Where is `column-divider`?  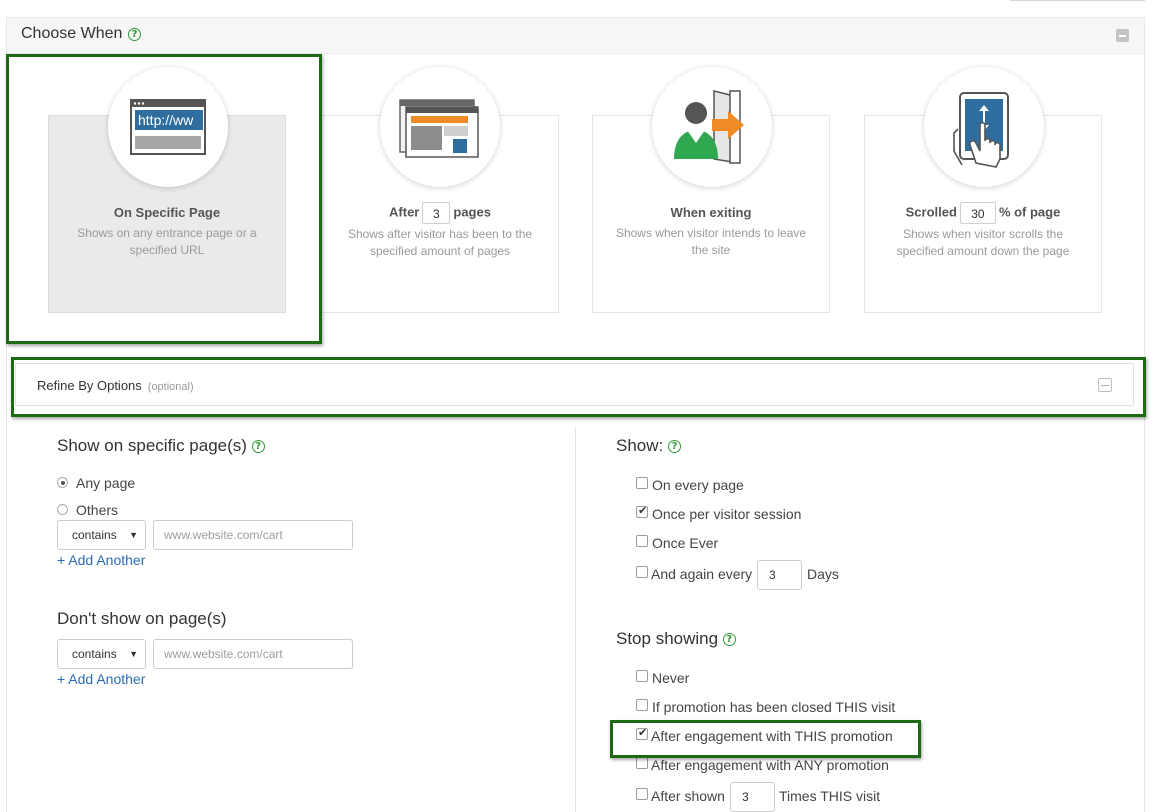
column-divider is located at coordinates (575, 619).